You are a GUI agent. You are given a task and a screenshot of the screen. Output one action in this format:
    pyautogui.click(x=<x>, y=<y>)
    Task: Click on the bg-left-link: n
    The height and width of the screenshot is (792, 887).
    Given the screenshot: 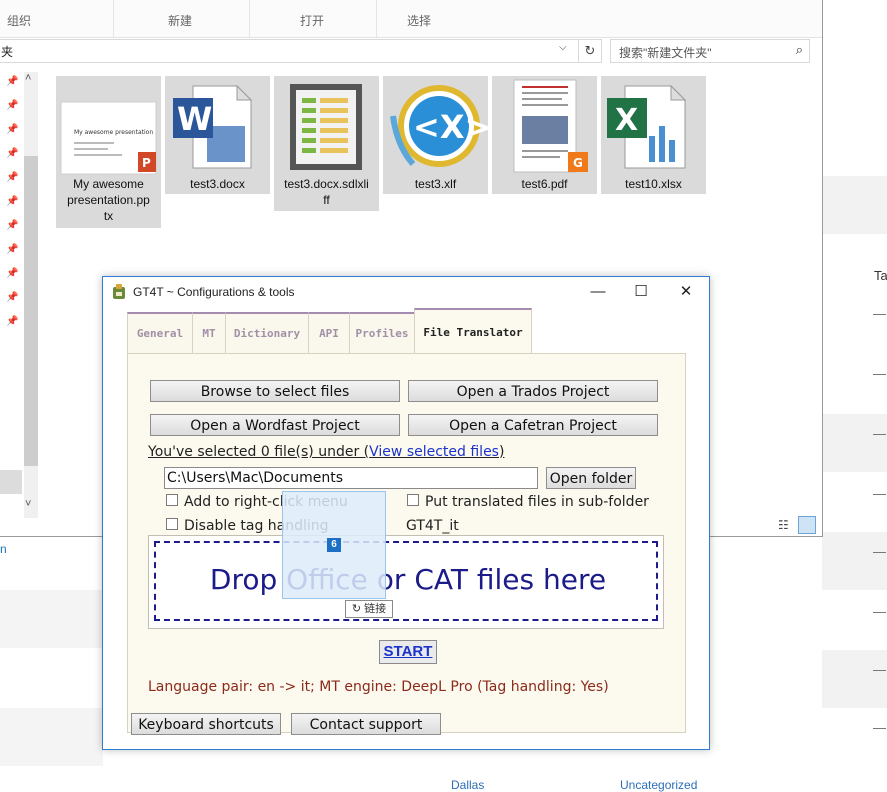 What is the action you would take?
    pyautogui.click(x=3, y=549)
    